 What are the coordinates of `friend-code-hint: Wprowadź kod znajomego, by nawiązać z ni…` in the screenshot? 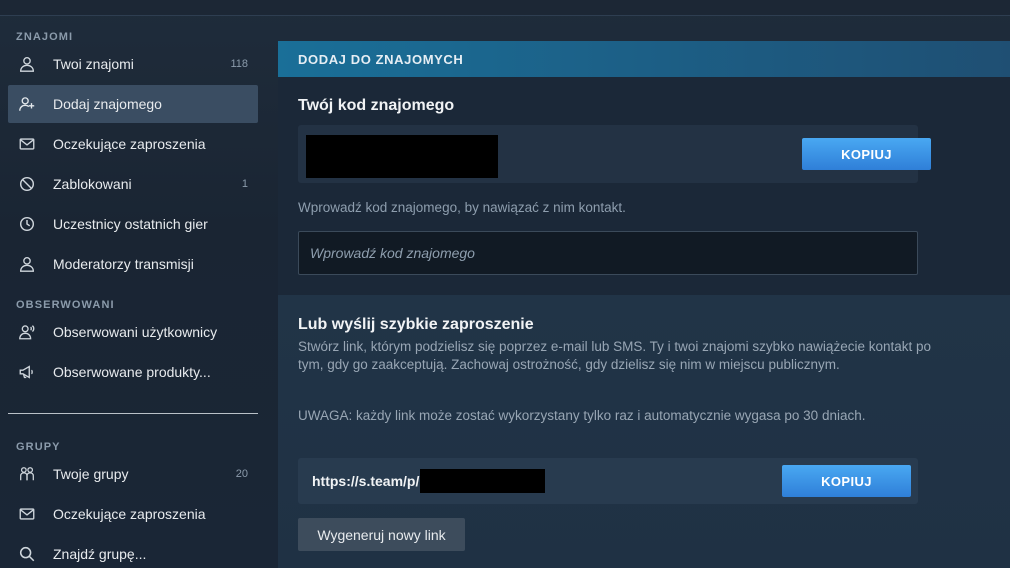 It's located at (462, 207).